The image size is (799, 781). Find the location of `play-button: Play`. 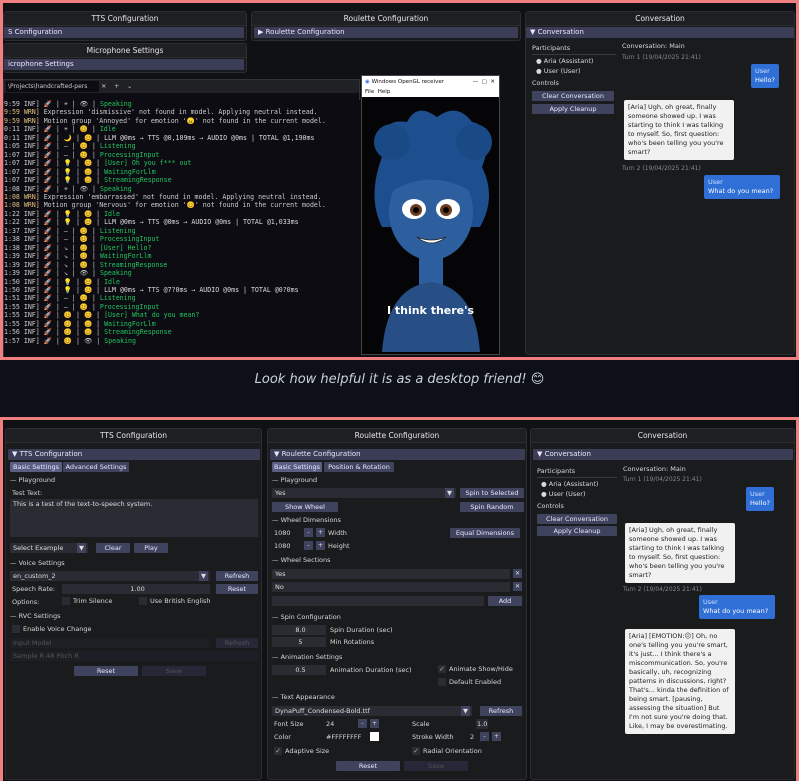

play-button: Play is located at coordinates (151, 548).